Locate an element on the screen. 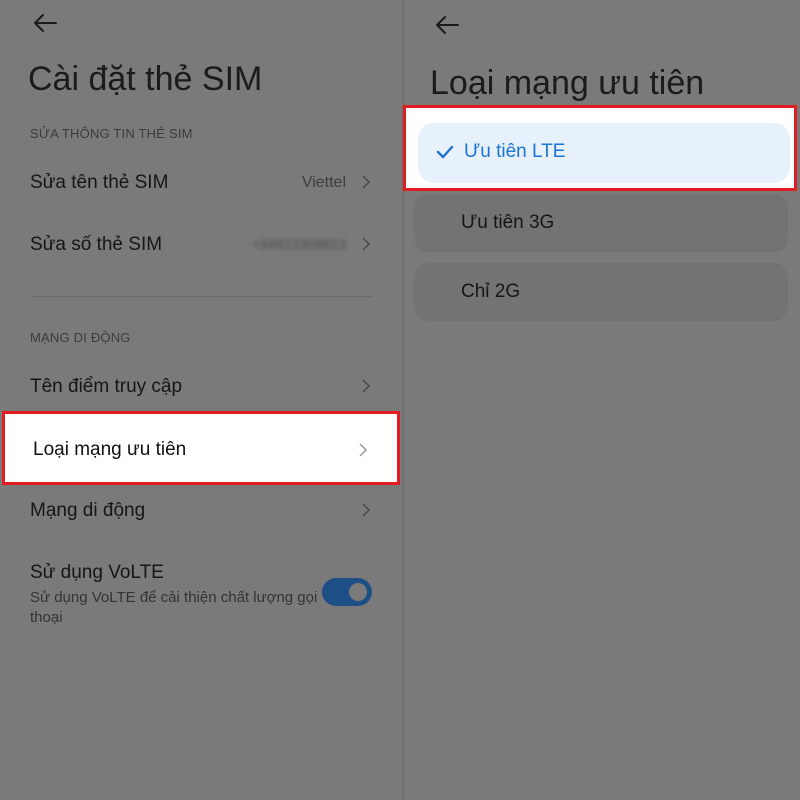  section-header-edit-sim: SỬA THÔNG TIN THẺ SIM is located at coordinates (111, 133).